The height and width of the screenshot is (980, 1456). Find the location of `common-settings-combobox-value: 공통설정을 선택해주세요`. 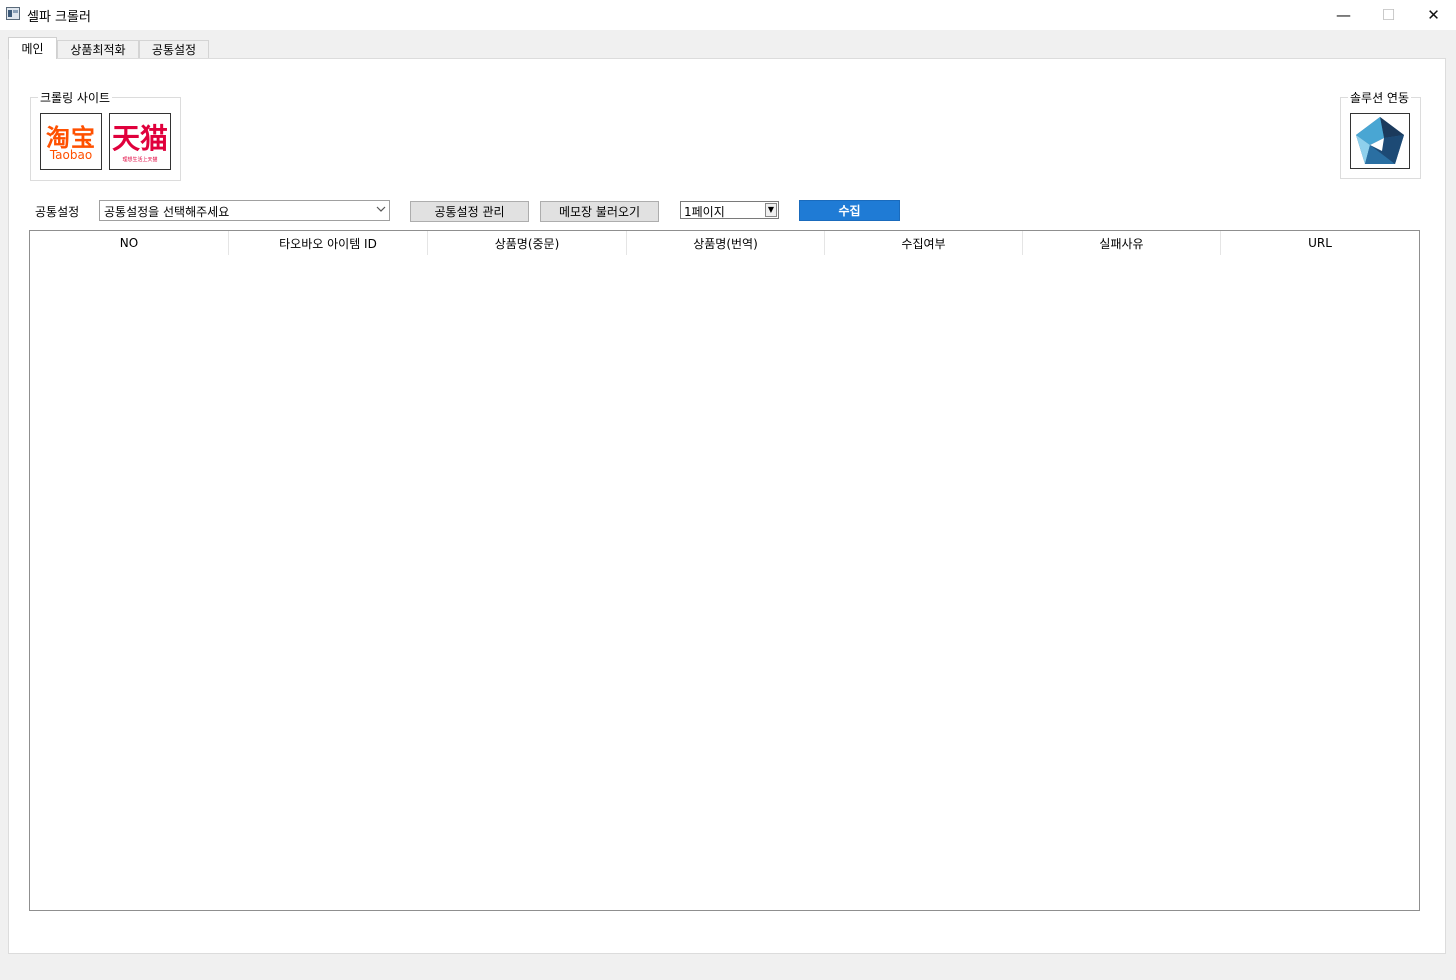

common-settings-combobox-value: 공통설정을 선택해주세요 is located at coordinates (167, 212).